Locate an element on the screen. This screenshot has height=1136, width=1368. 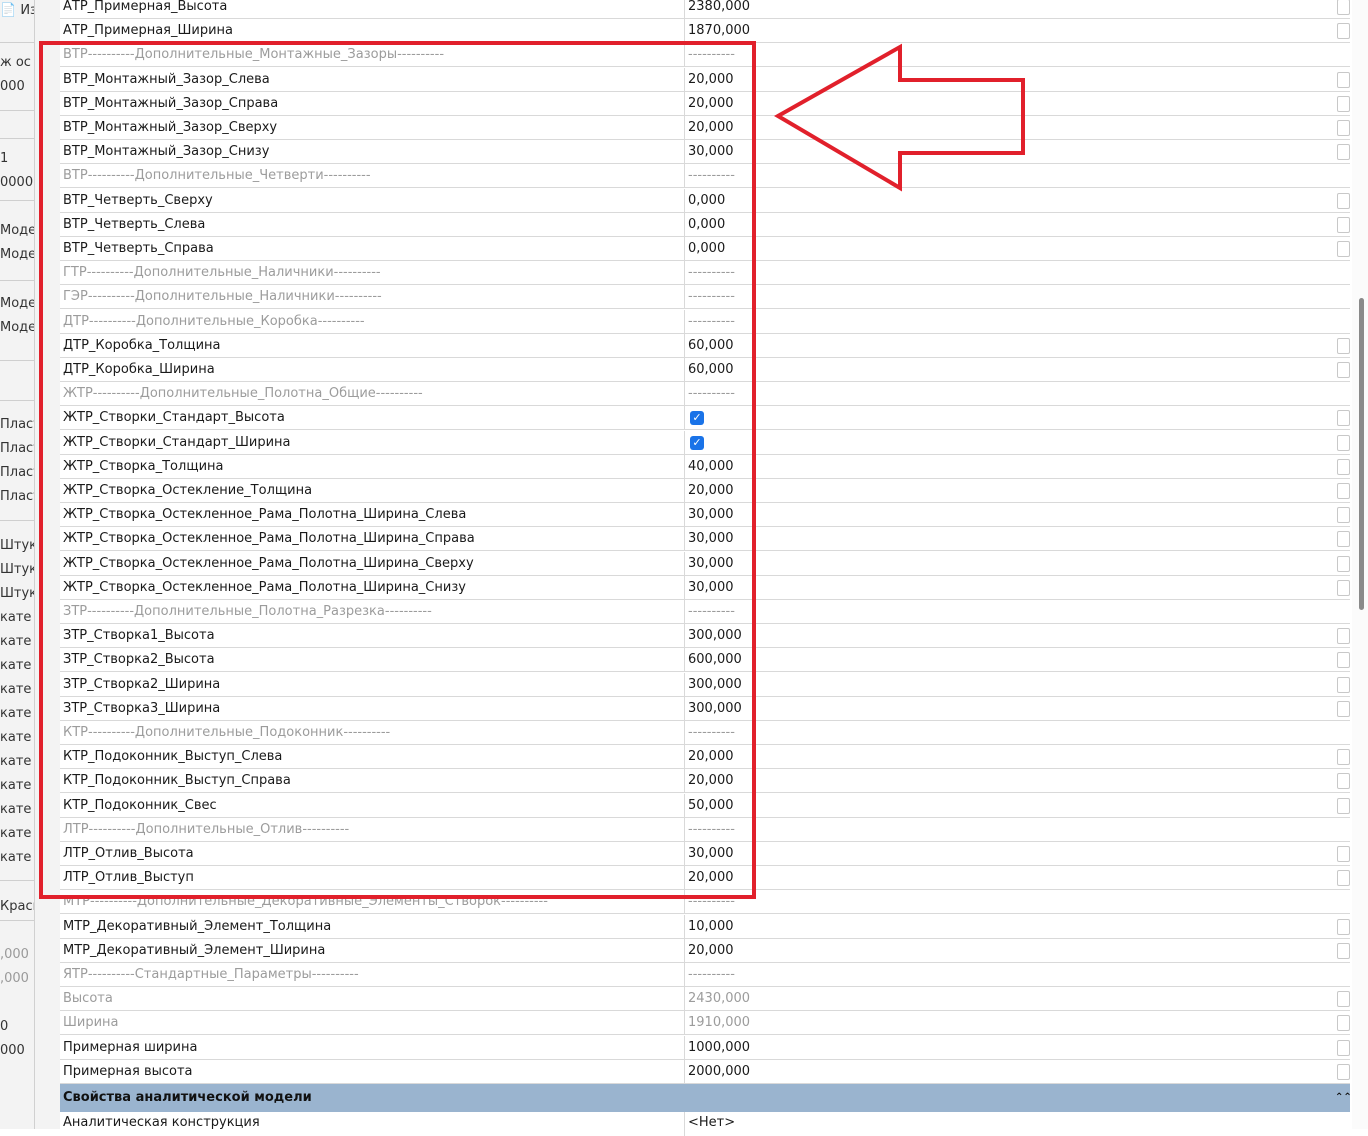
property-row: МТР_Декоративный_Элемент_Толщина 10,000 is located at coordinates (705, 926).